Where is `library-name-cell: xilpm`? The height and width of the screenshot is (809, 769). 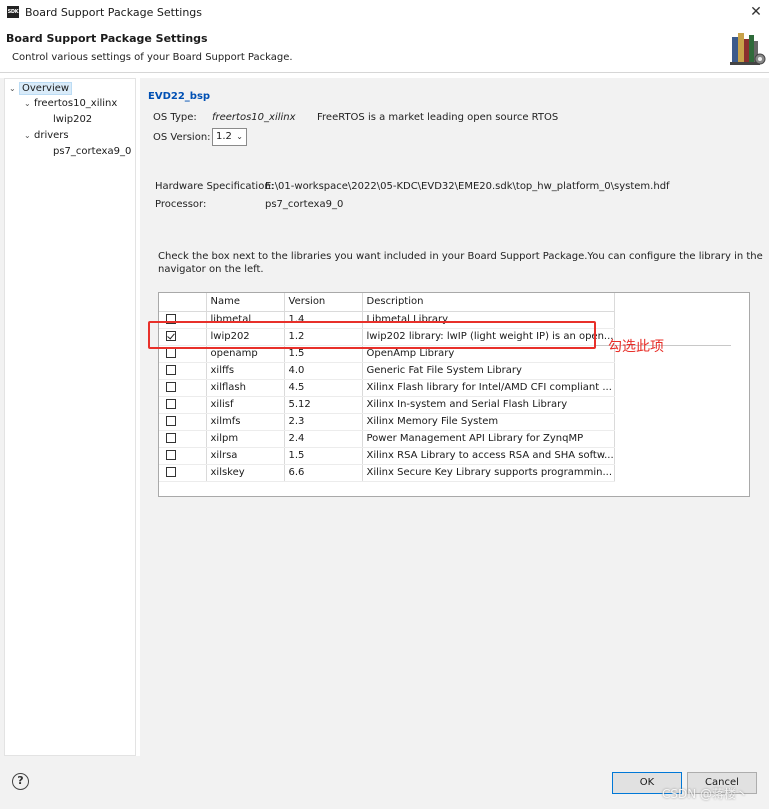
library-name-cell: xilpm is located at coordinates (245, 439).